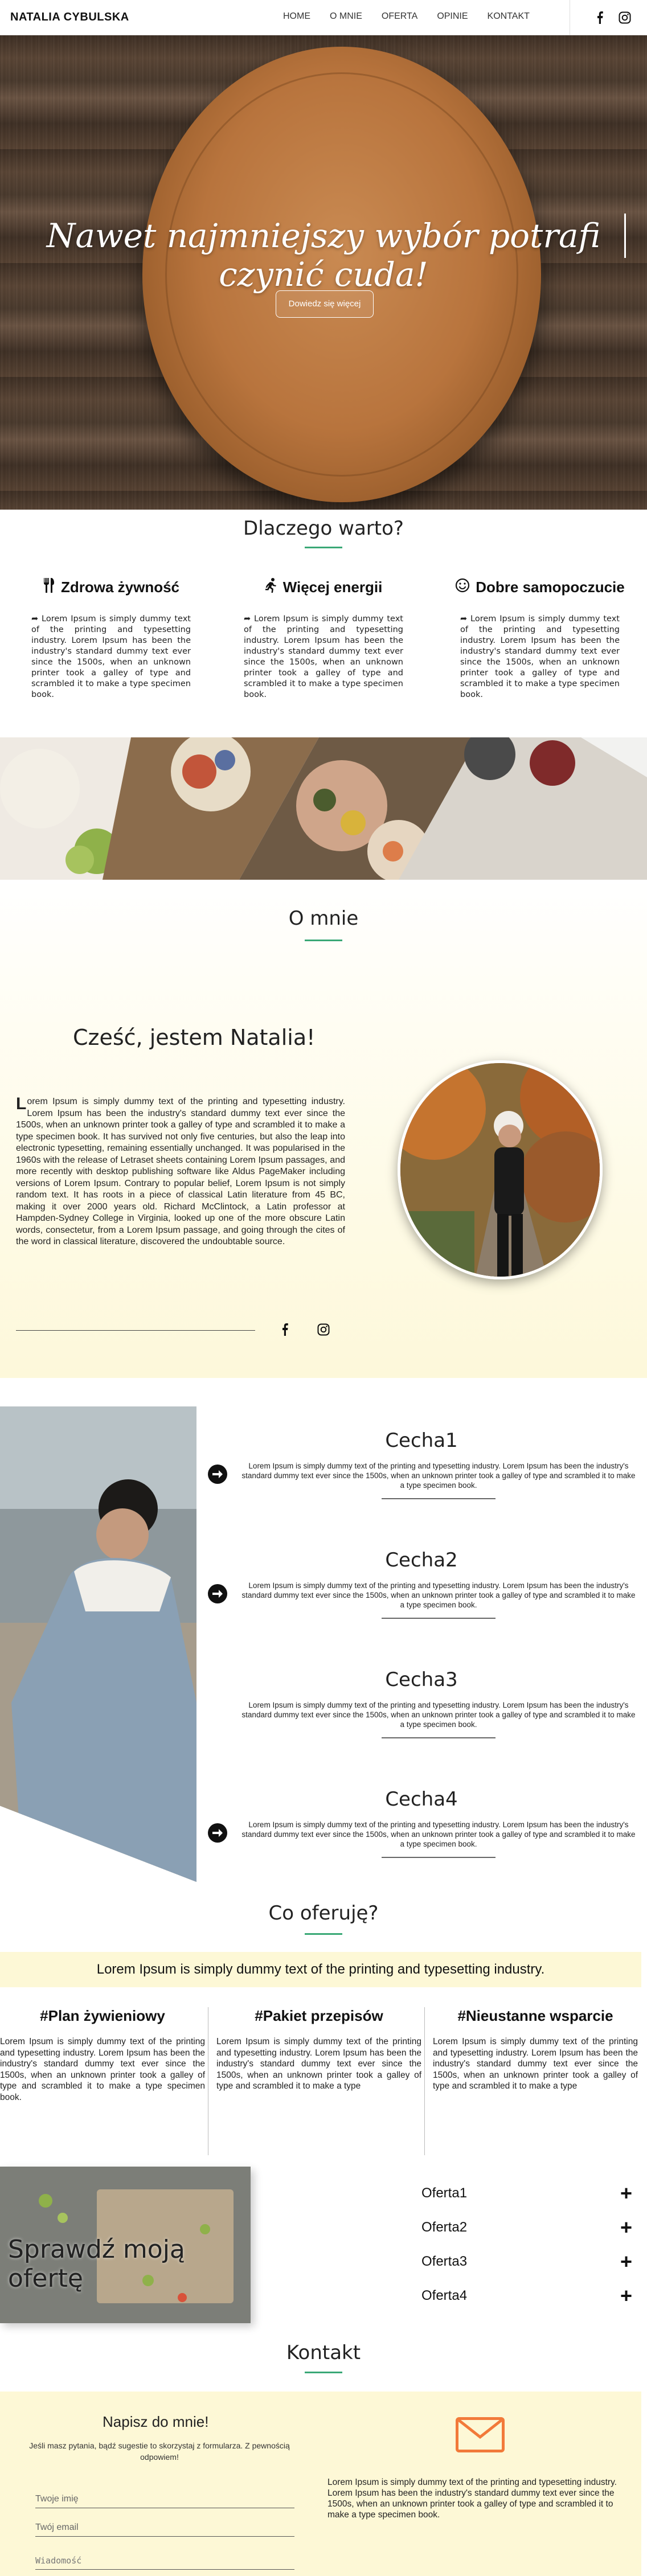 This screenshot has height=2576, width=647. I want to click on food-collage, so click(323, 808).